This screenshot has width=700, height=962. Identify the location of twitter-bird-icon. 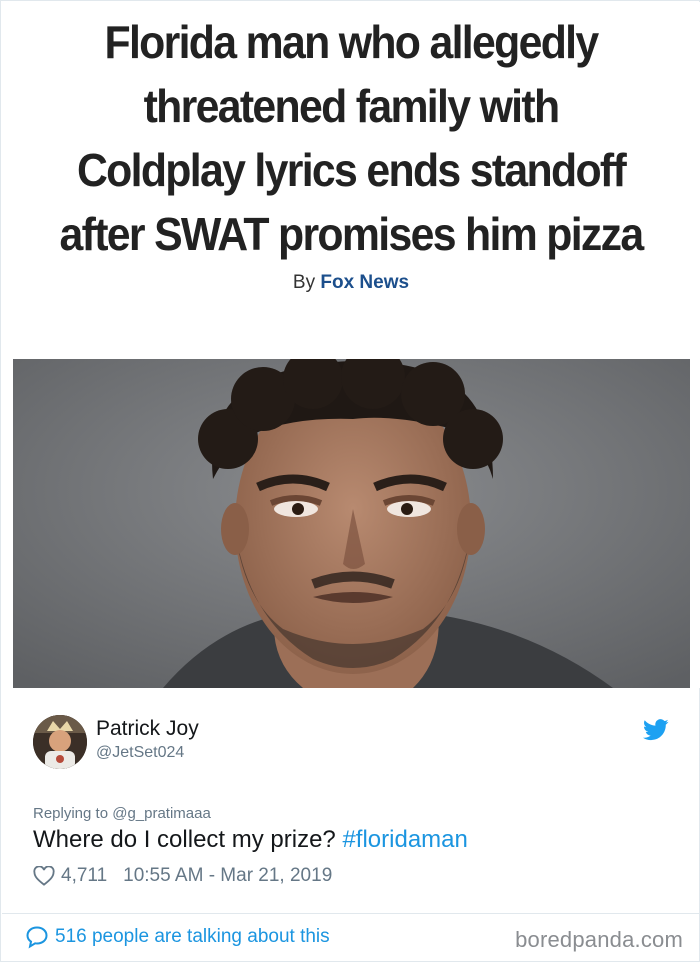
(656, 730).